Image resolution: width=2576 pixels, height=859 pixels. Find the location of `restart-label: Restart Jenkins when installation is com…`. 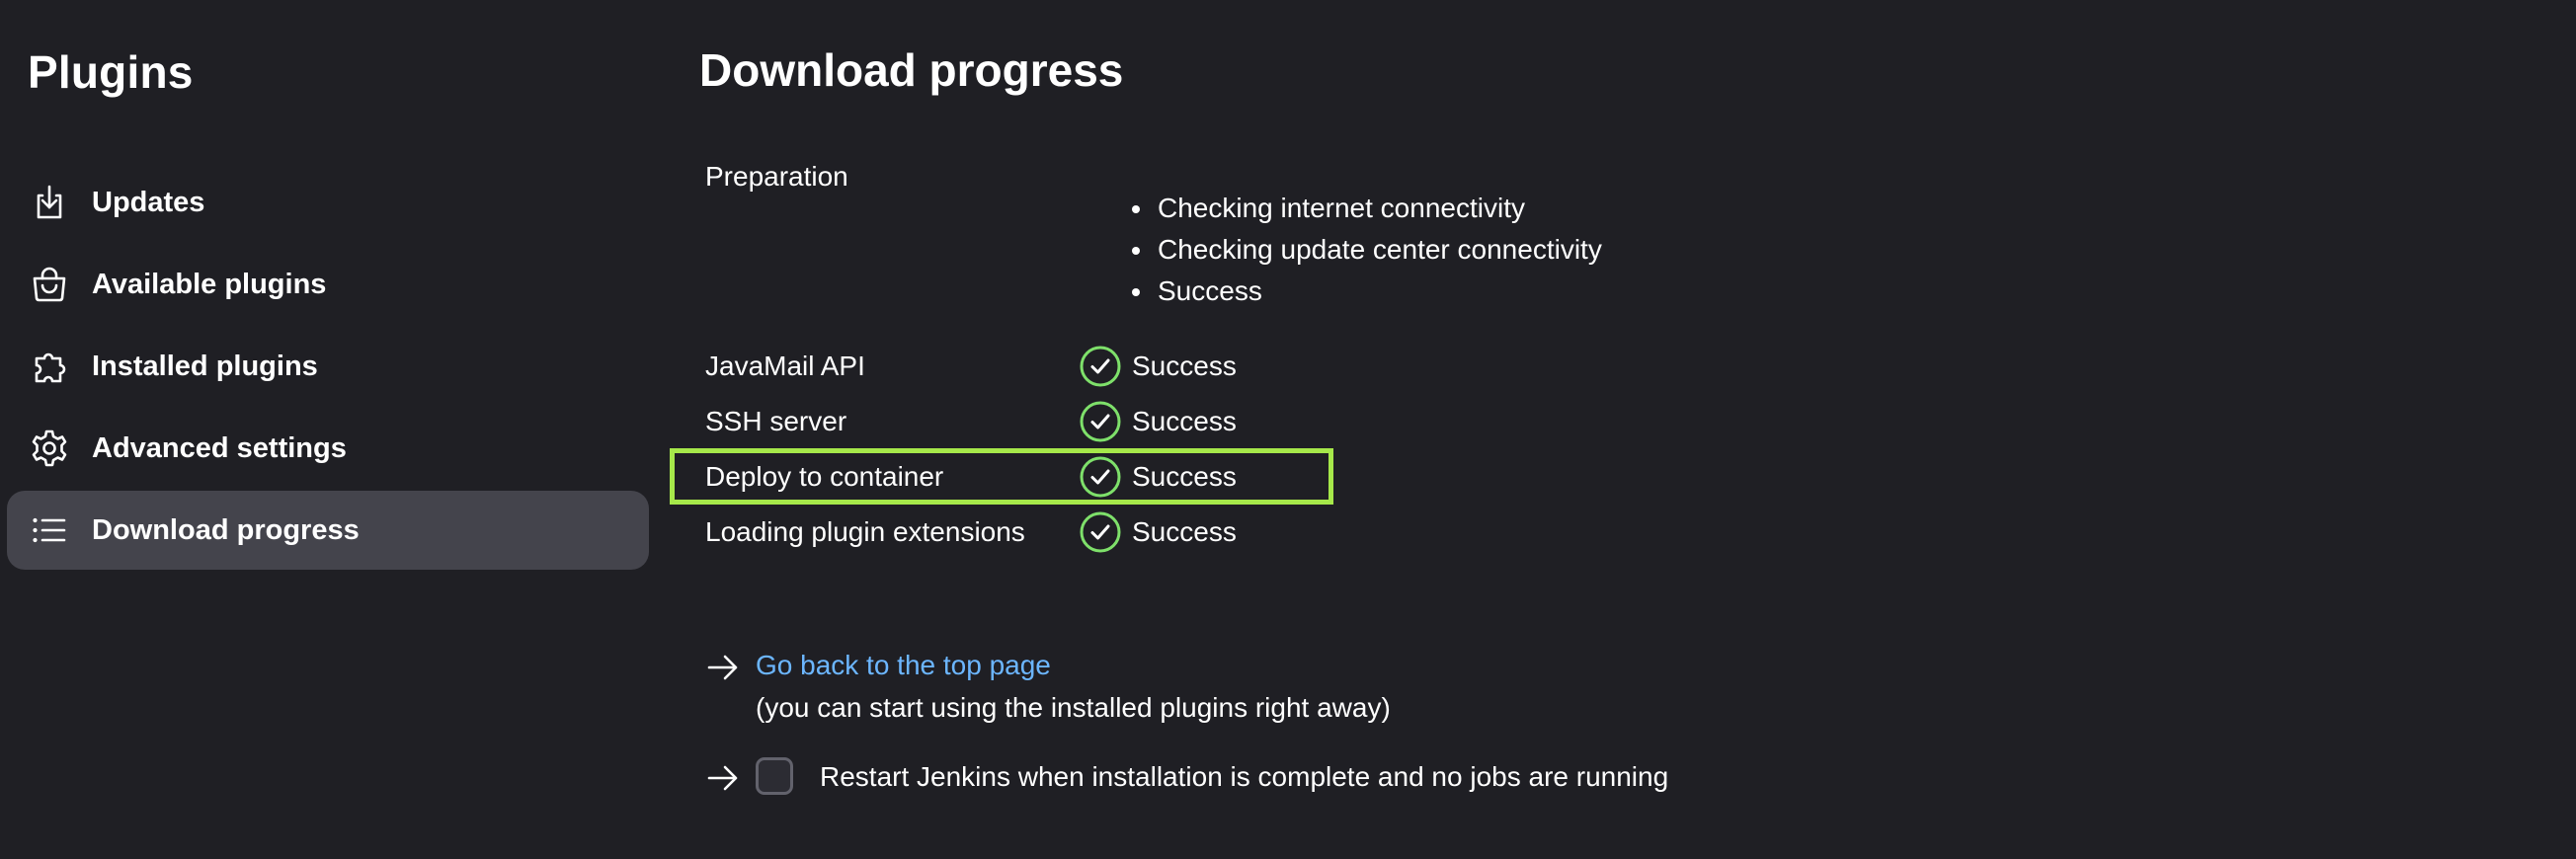

restart-label: Restart Jenkins when installation is com… is located at coordinates (1244, 777).